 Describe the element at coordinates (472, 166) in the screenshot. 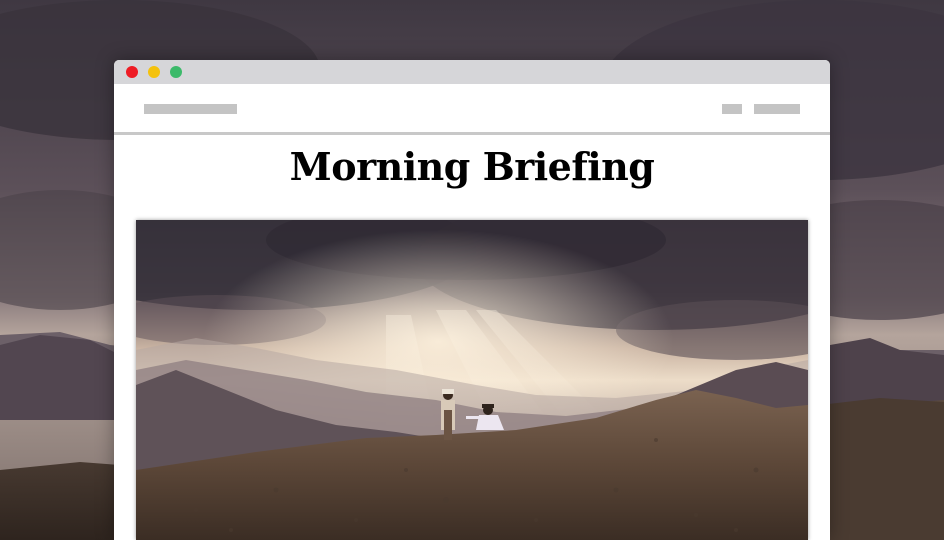

I see `page-title: Morning Briefing` at that location.